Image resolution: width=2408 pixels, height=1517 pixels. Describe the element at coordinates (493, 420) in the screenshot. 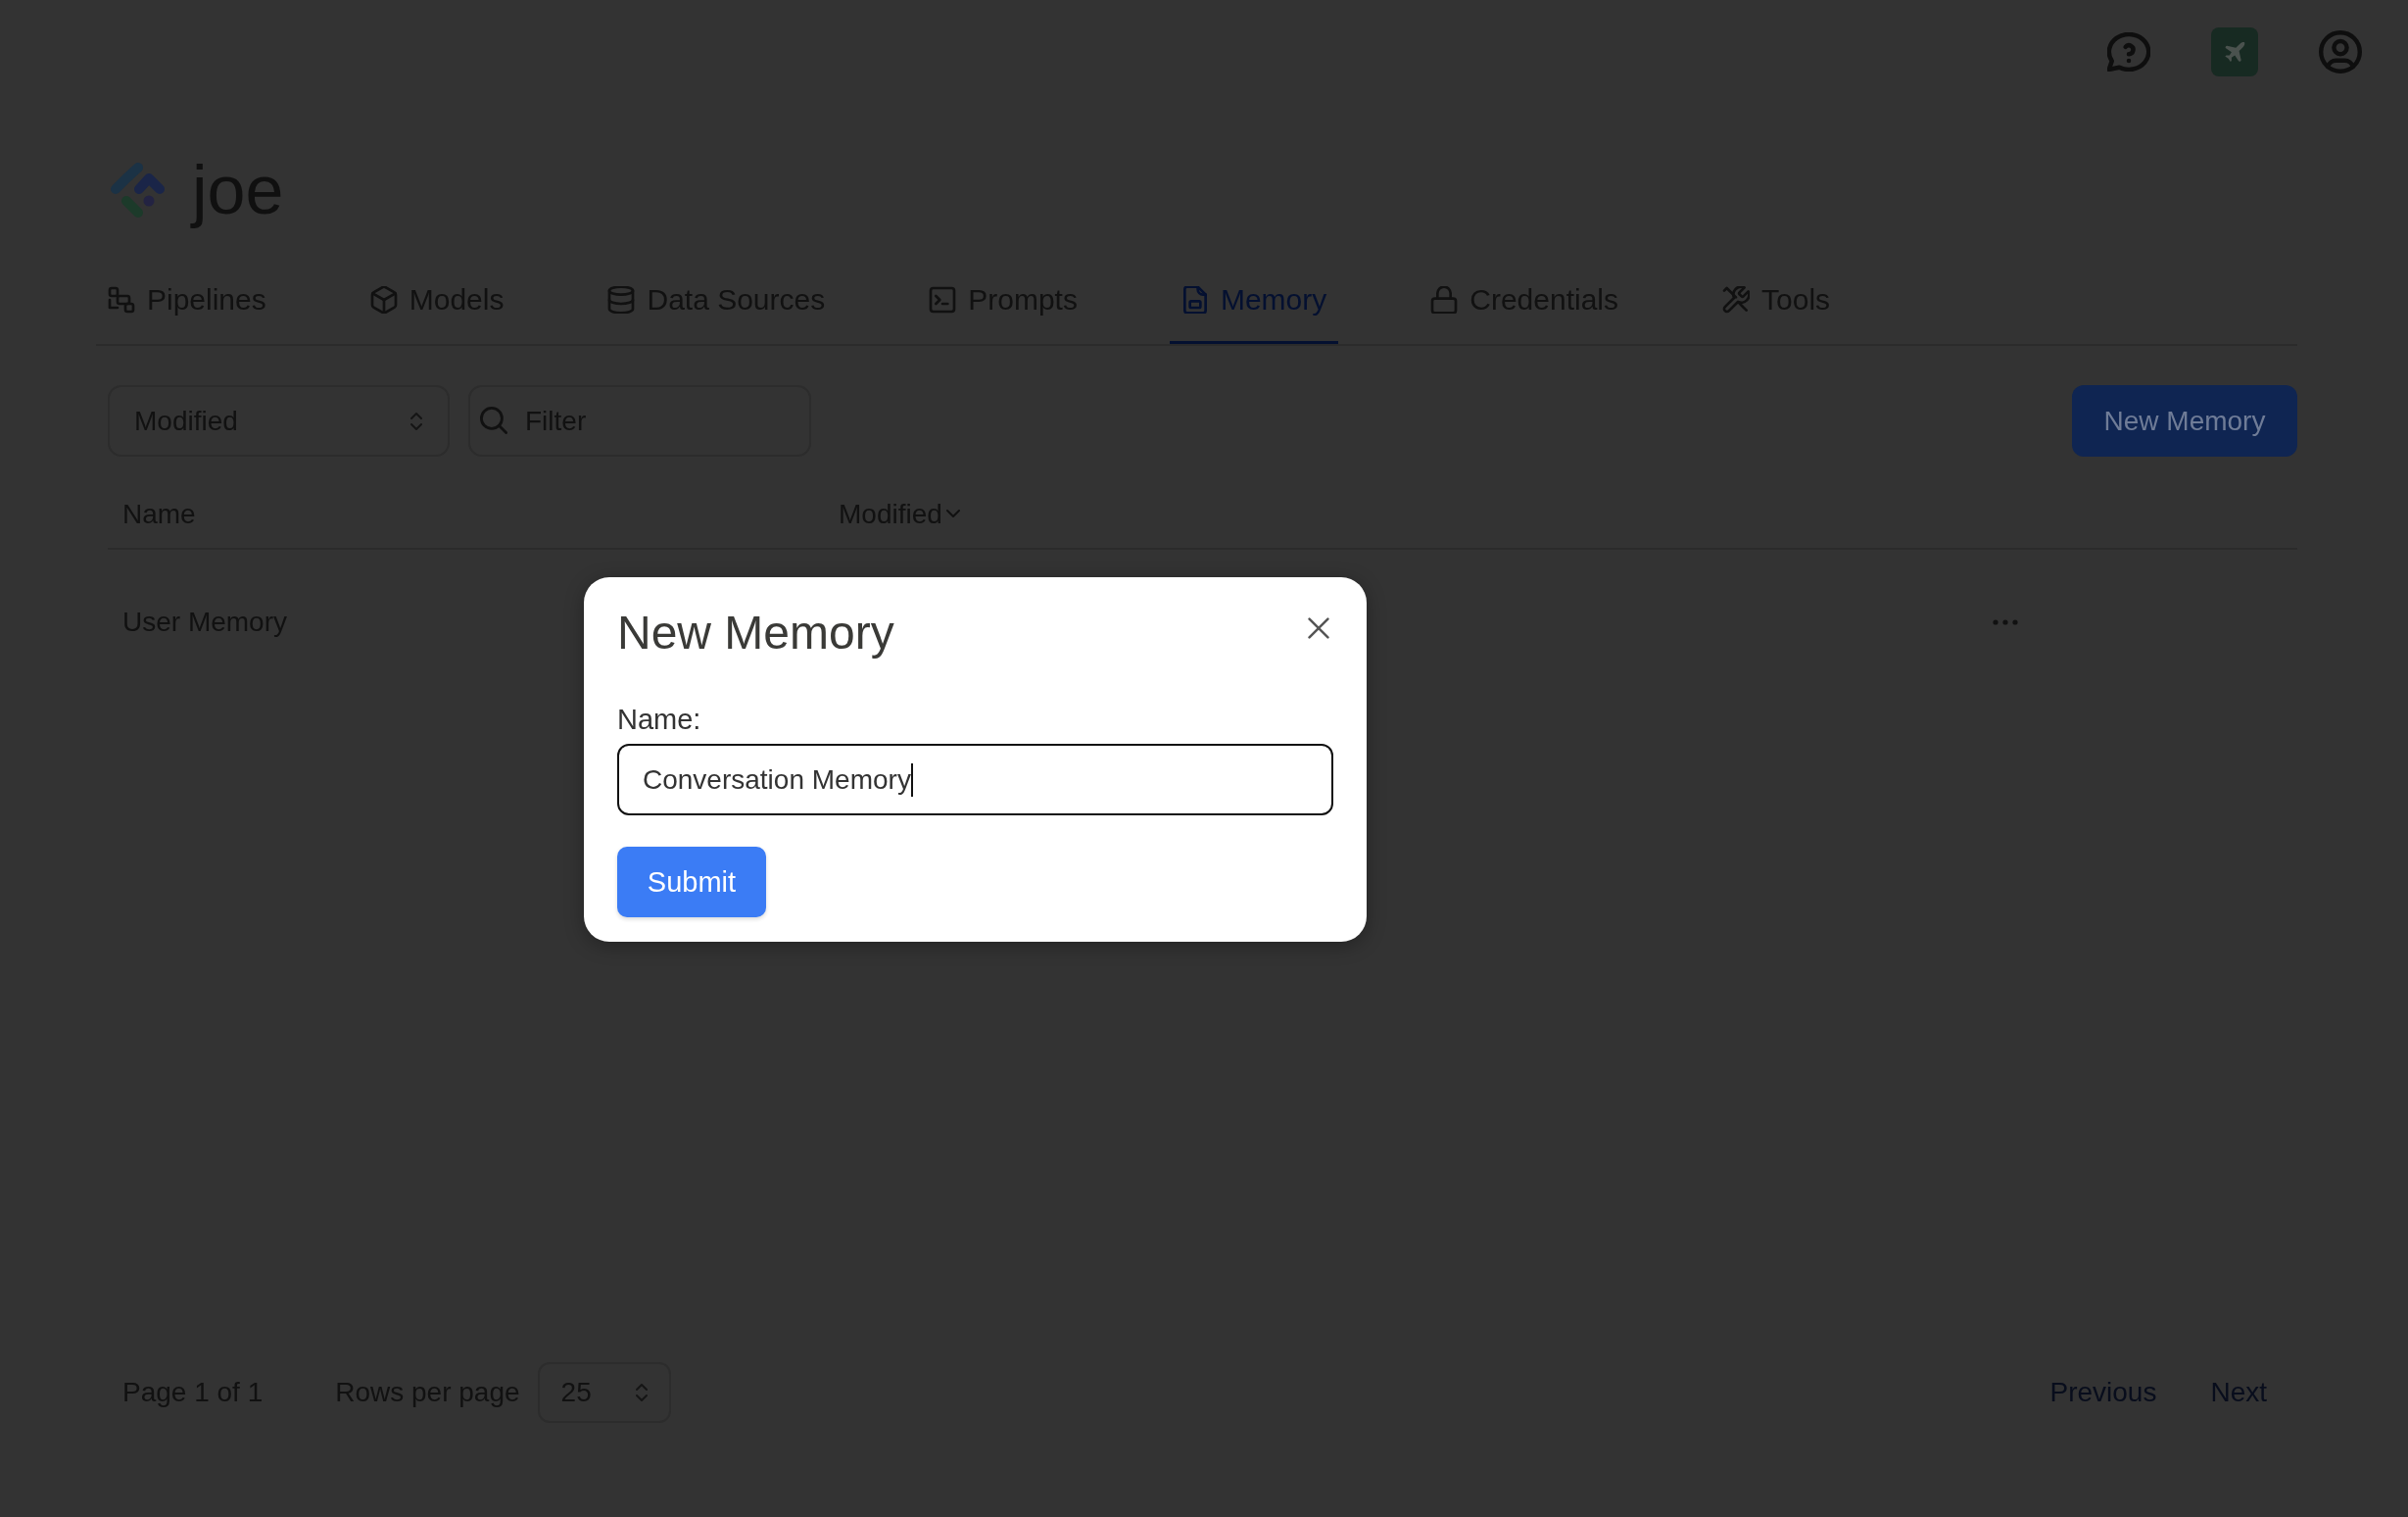

I see `search-icon` at that location.